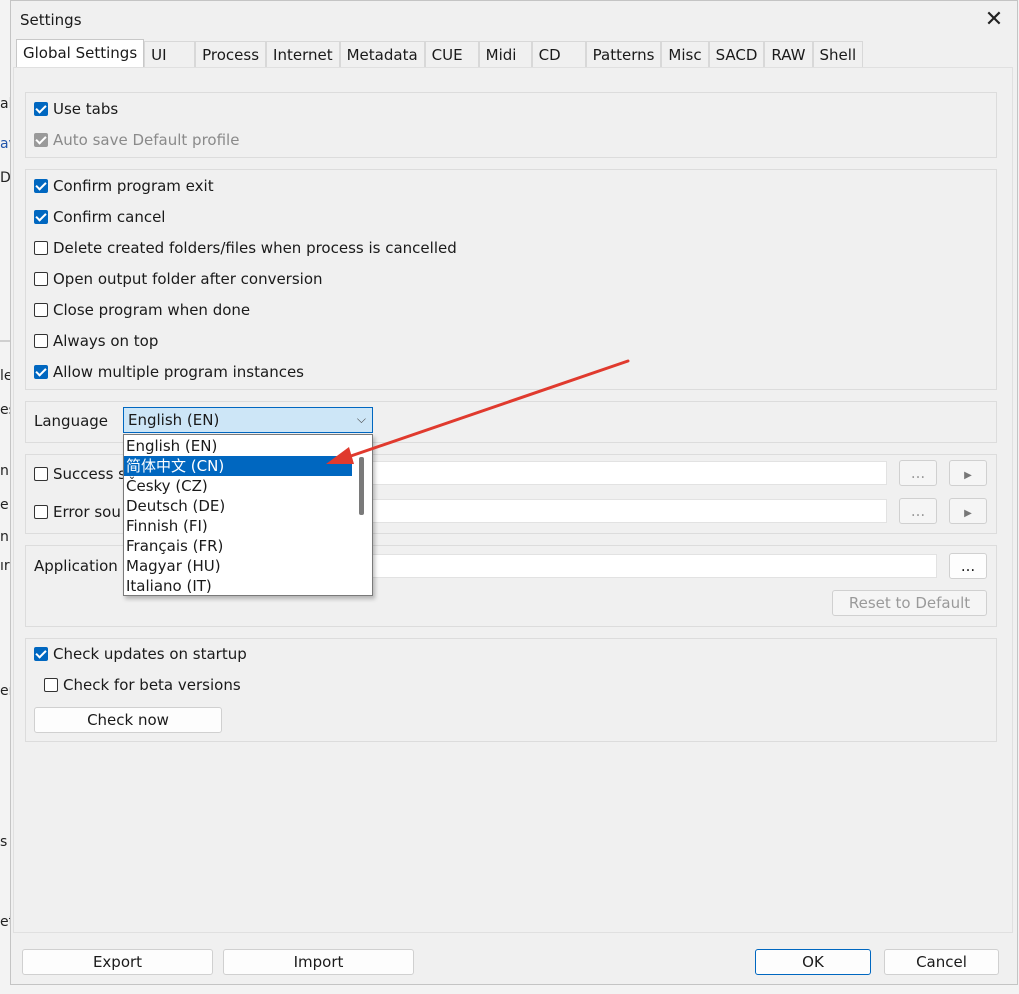  I want to click on always-on-top-checkbox: Always on top, so click(96, 341).